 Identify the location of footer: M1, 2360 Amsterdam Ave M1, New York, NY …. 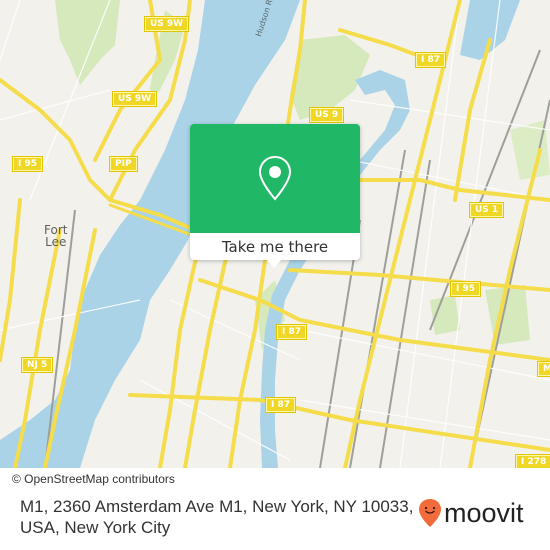
(275, 519).